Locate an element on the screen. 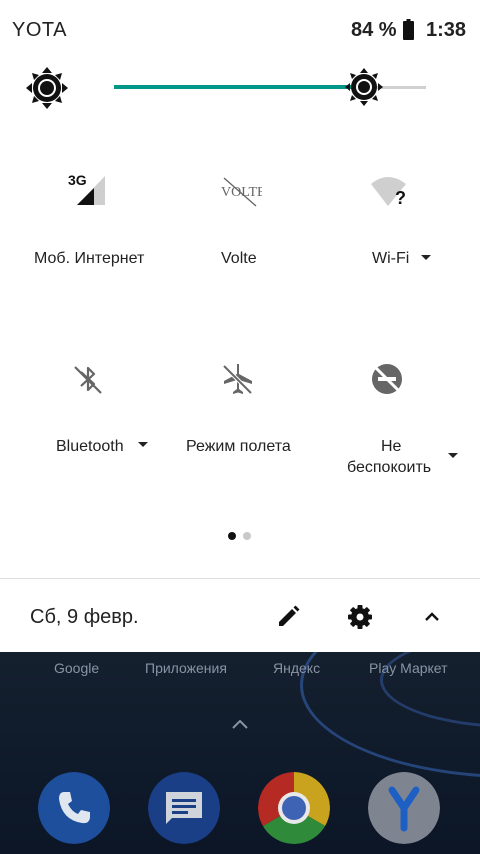 Image resolution: width=480 pixels, height=854 pixels. tile-label: Моб. Интернет is located at coordinates (89, 258).